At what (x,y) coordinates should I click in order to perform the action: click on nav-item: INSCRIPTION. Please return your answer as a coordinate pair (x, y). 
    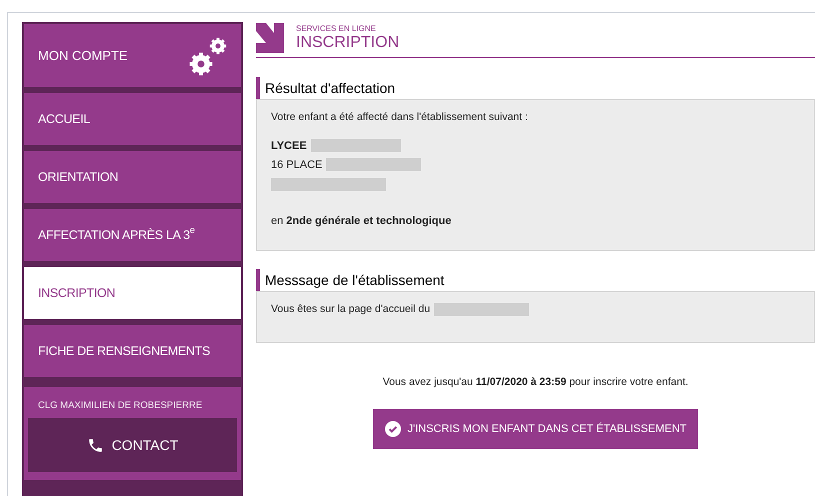
    Looking at the image, I should click on (132, 293).